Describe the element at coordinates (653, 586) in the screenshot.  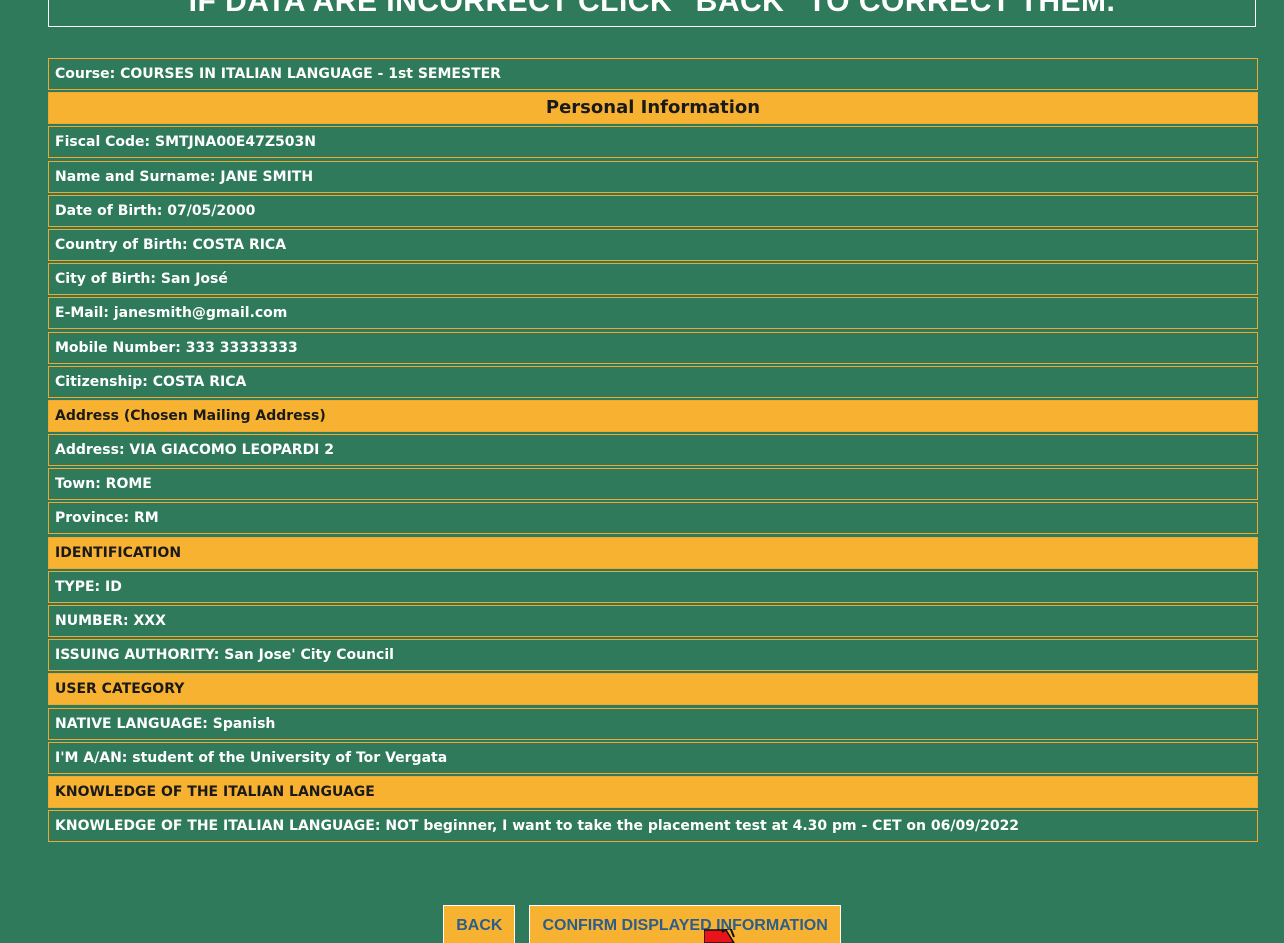
I see `id-type-row: TYPE: ID` at that location.